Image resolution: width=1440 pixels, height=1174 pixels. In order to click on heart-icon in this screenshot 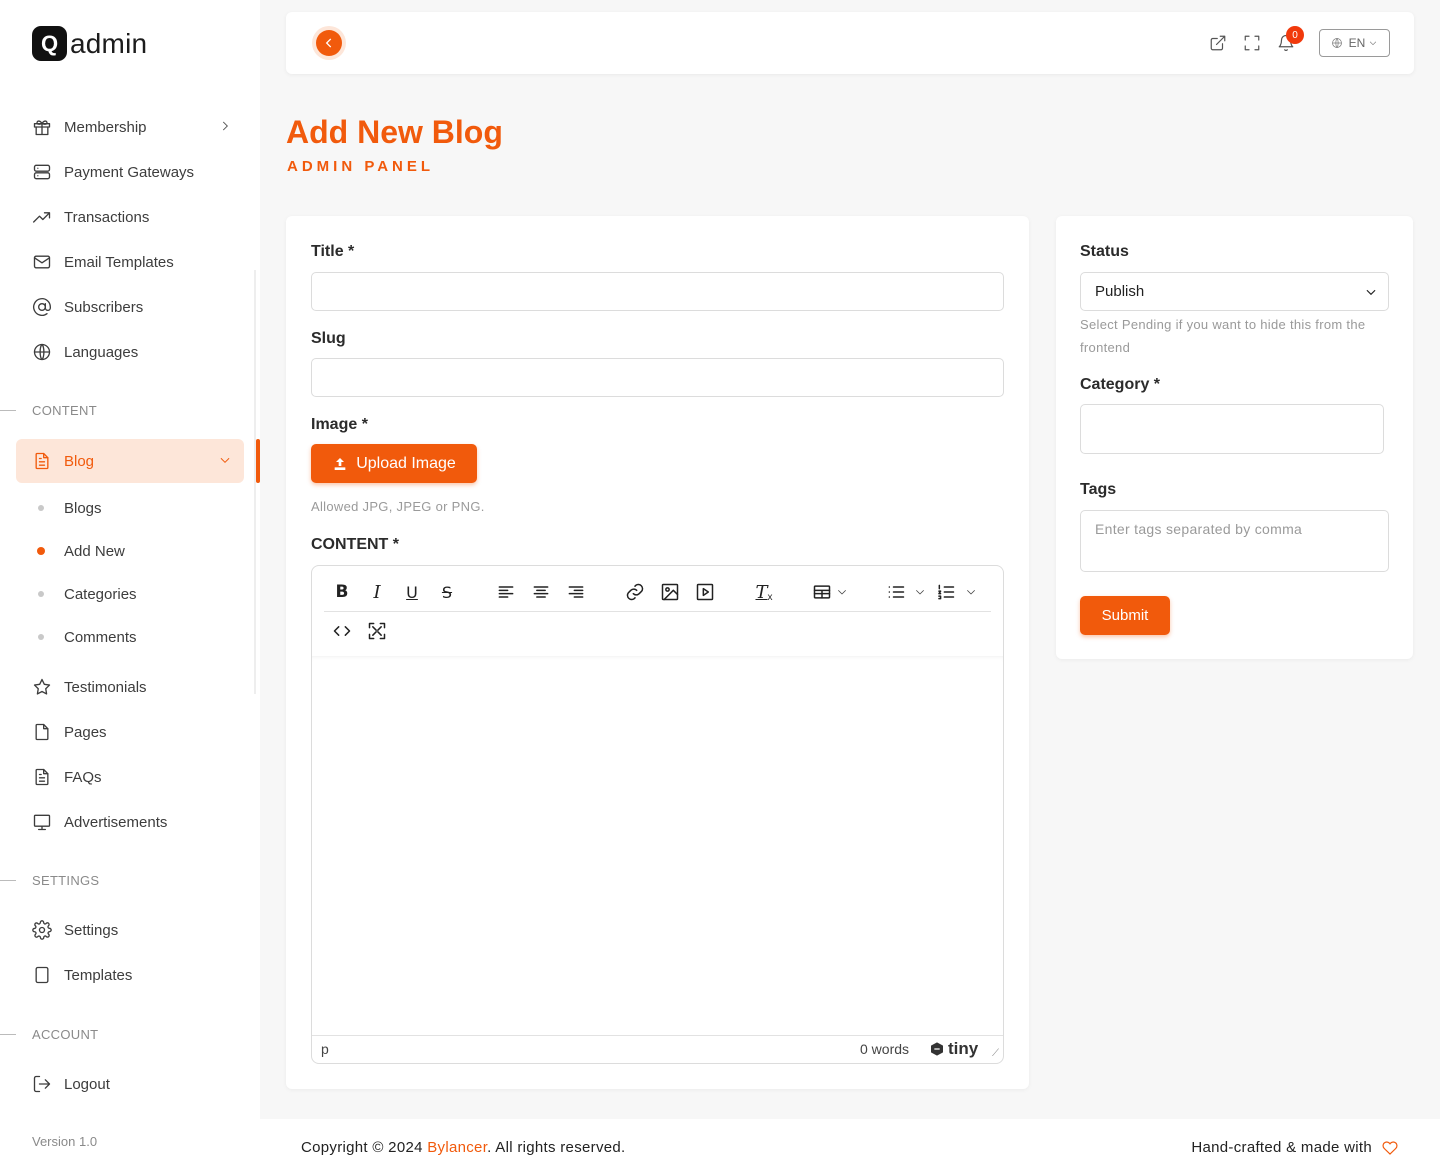, I will do `click(1390, 1147)`.